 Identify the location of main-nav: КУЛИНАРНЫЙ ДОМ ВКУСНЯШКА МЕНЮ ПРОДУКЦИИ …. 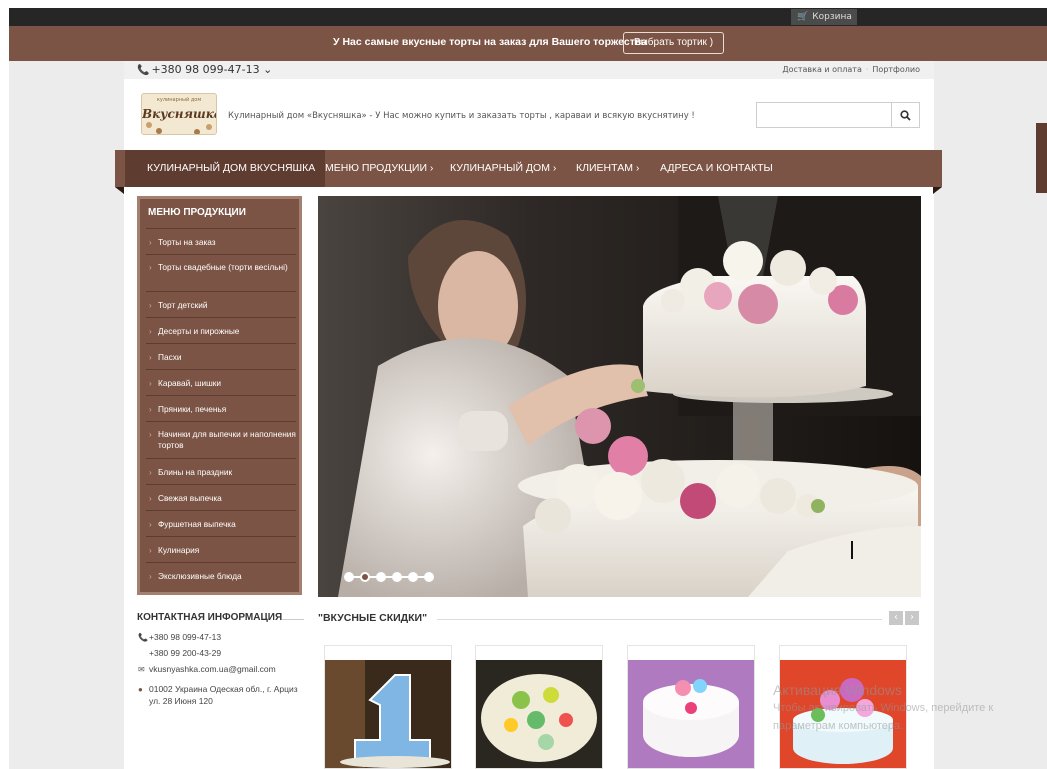
(528, 168).